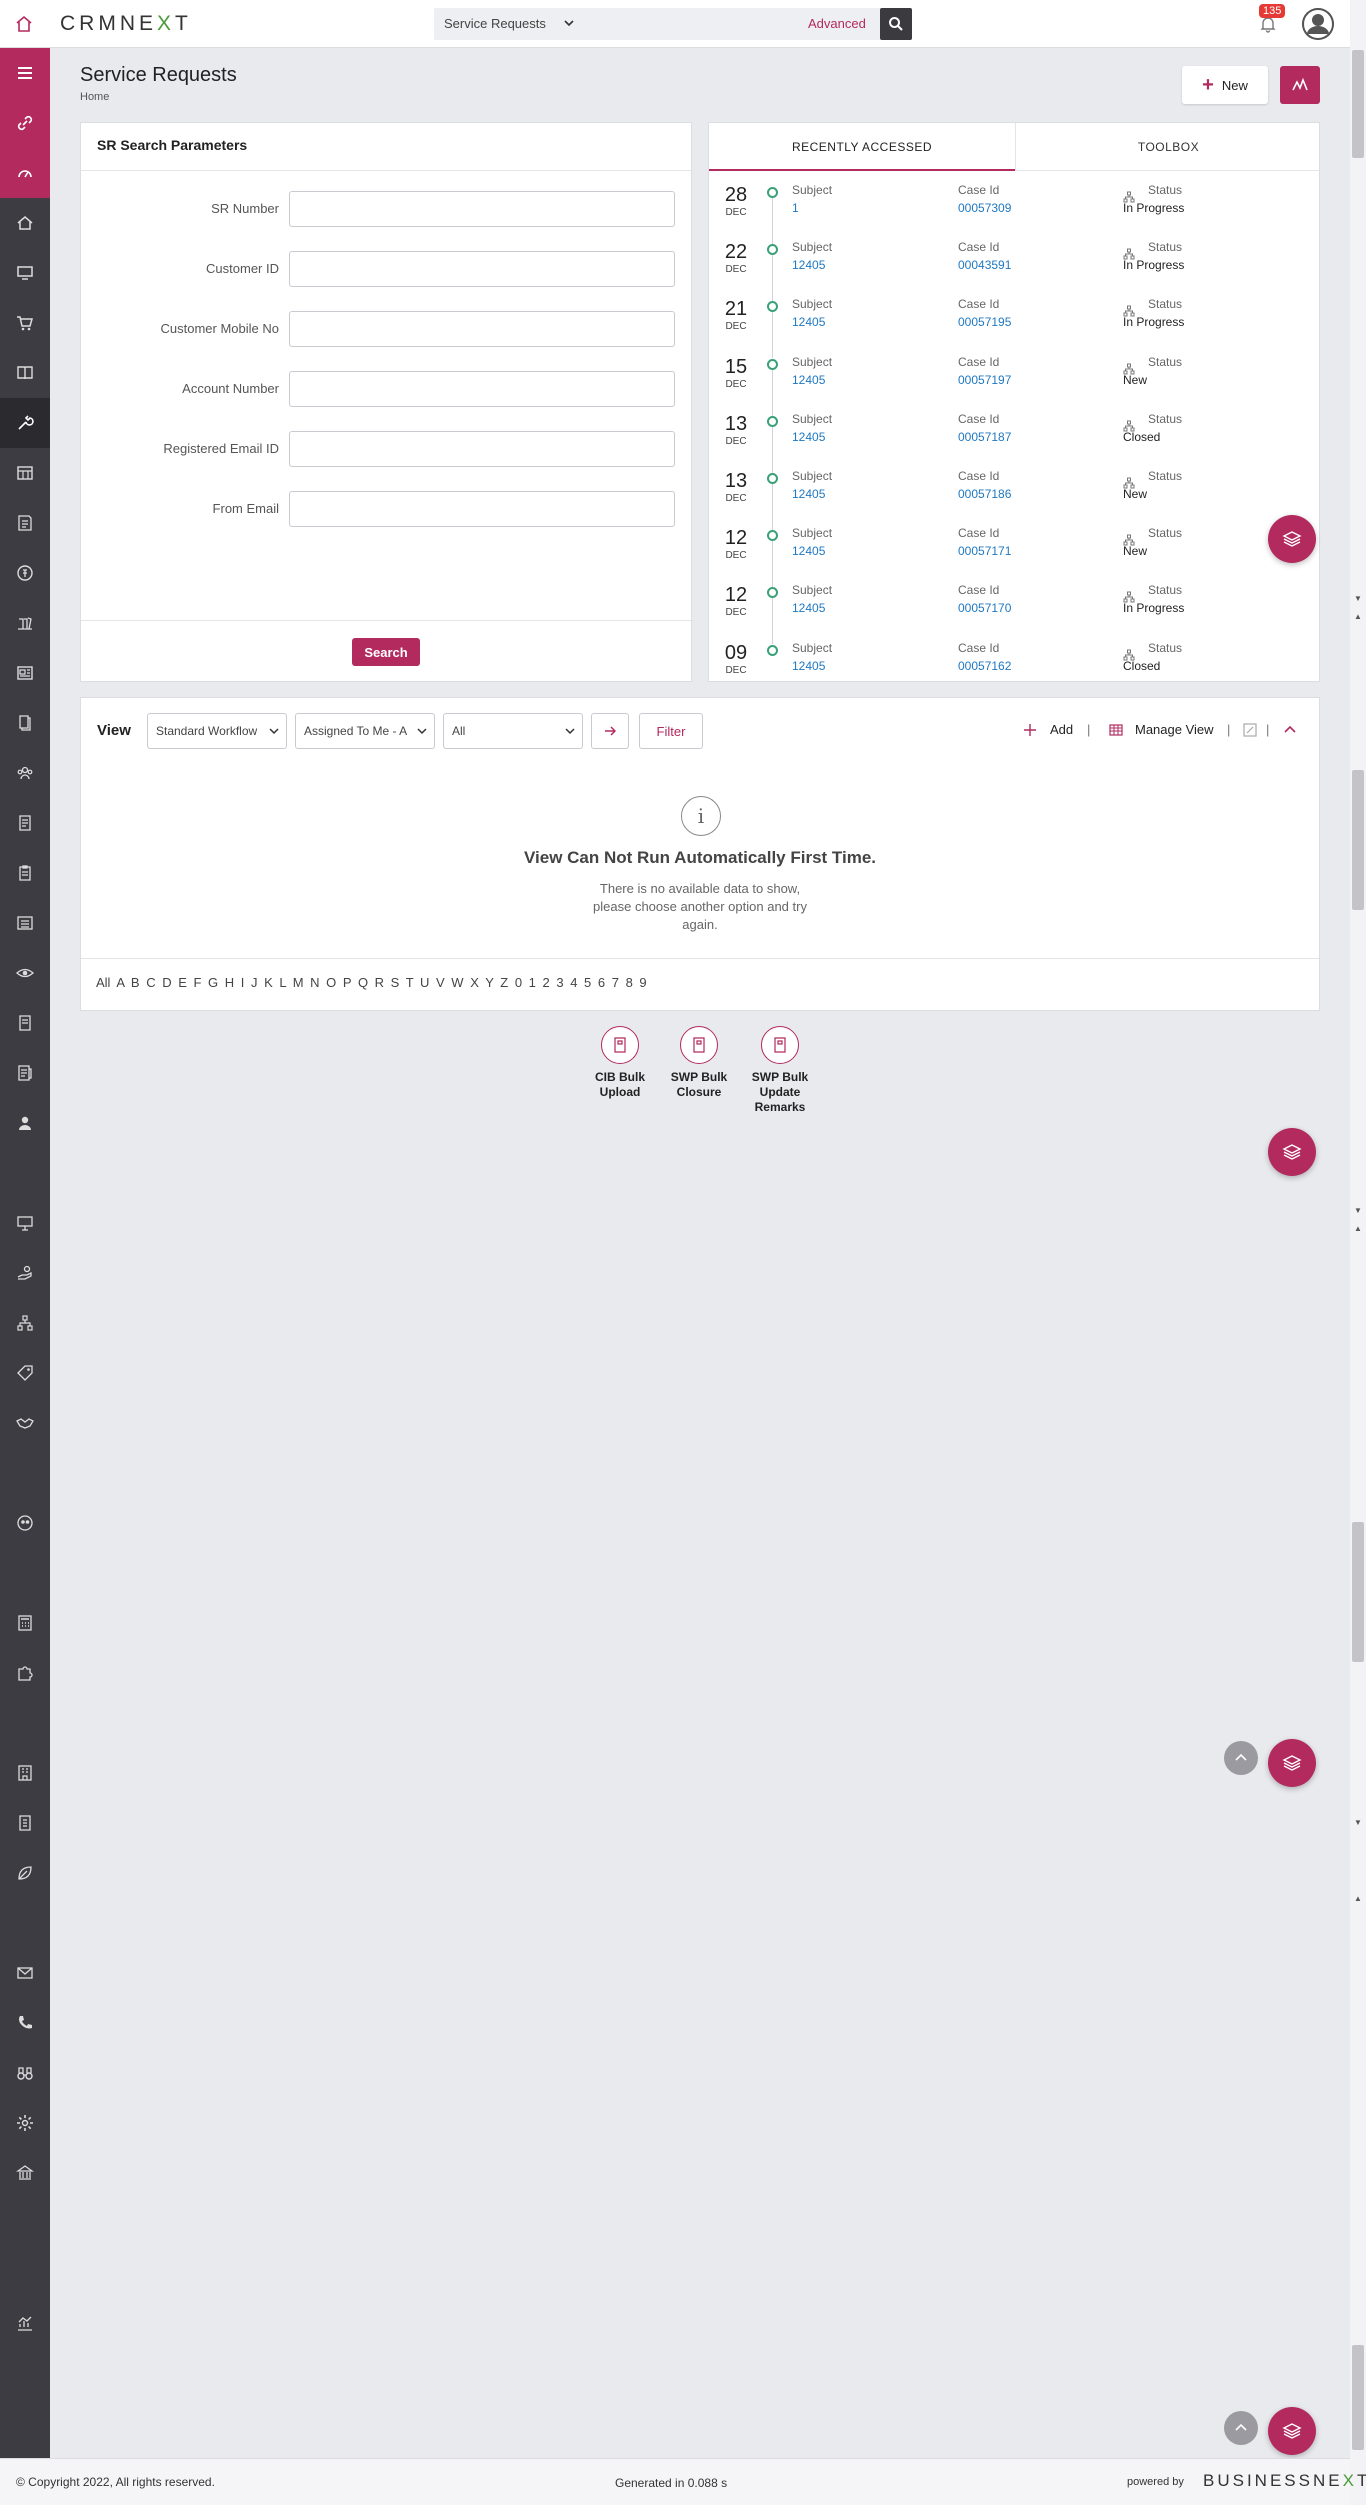 The height and width of the screenshot is (2505, 1366). What do you see at coordinates (1290, 730) in the screenshot?
I see `chevron-up-icon` at bounding box center [1290, 730].